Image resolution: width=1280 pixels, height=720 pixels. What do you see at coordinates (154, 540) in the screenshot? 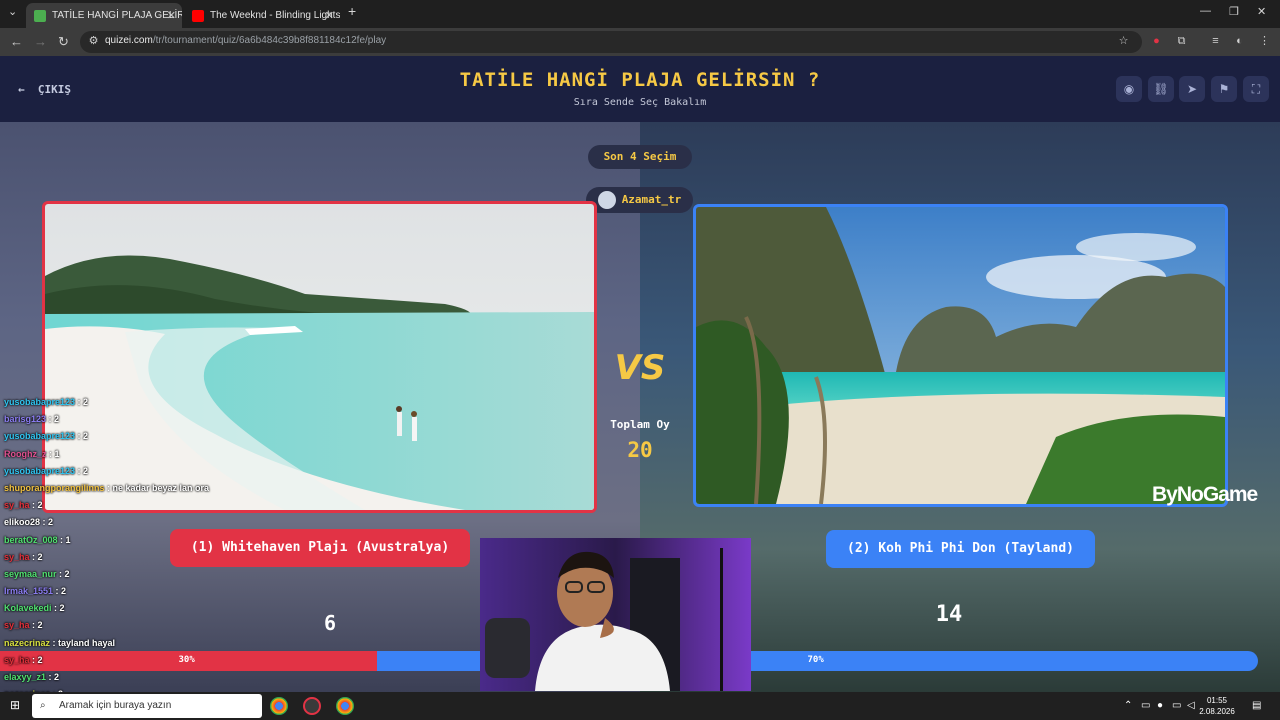
I see `chat-message: beratOz_008 : 1` at bounding box center [154, 540].